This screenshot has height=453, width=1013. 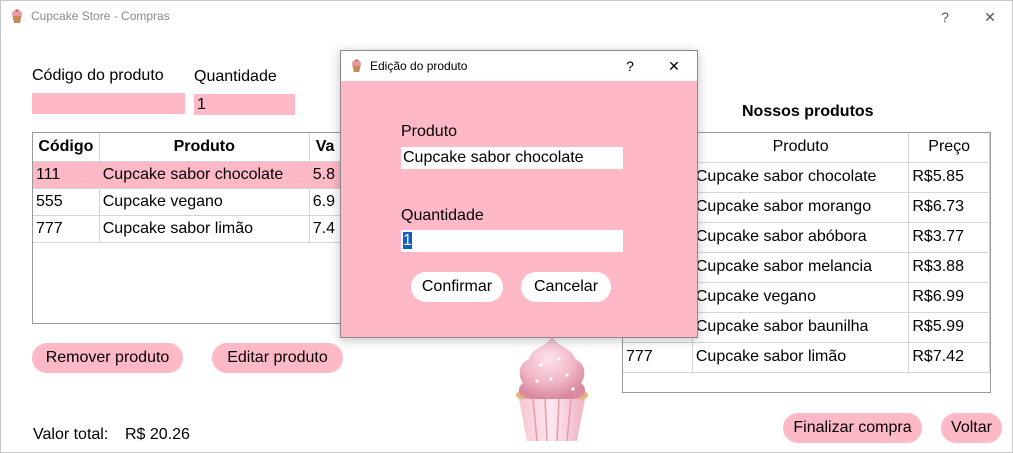 What do you see at coordinates (949, 327) in the screenshot?
I see `products-cell-price: R$5.99` at bounding box center [949, 327].